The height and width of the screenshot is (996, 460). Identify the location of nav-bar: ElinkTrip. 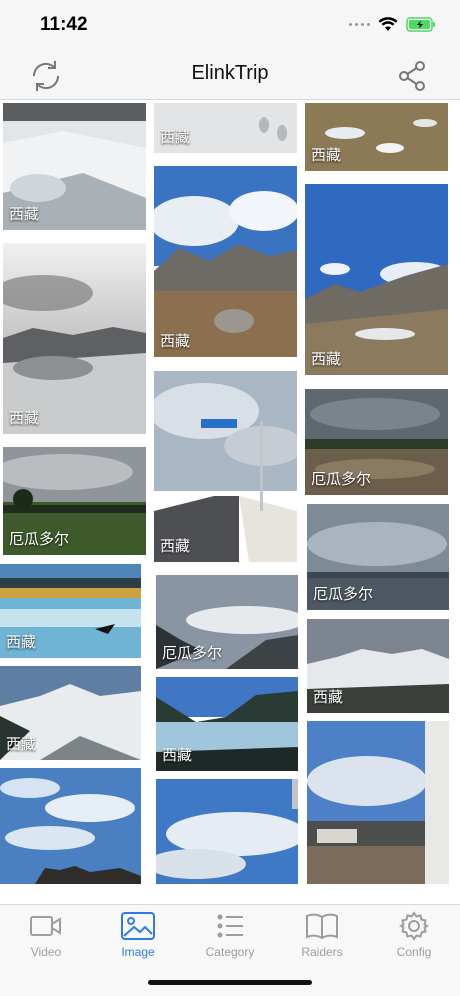
(230, 75).